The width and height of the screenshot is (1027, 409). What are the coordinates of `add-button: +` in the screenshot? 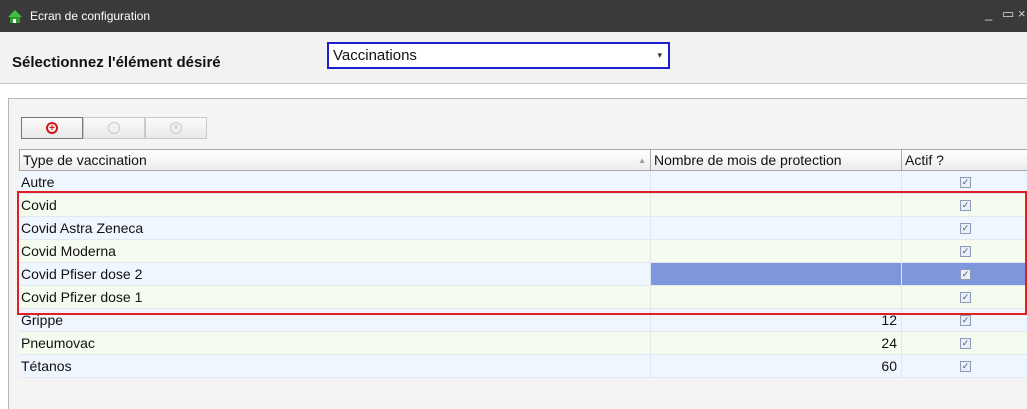 It's located at (52, 128).